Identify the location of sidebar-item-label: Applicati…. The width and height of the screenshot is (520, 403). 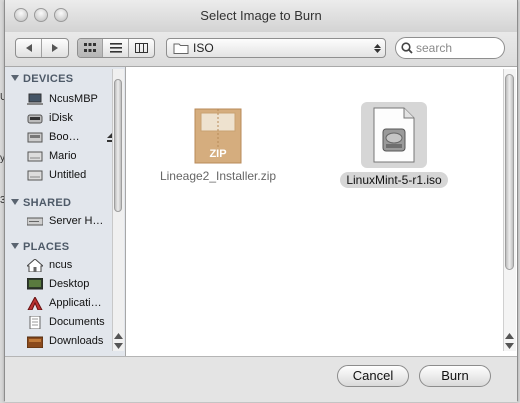
(75, 303).